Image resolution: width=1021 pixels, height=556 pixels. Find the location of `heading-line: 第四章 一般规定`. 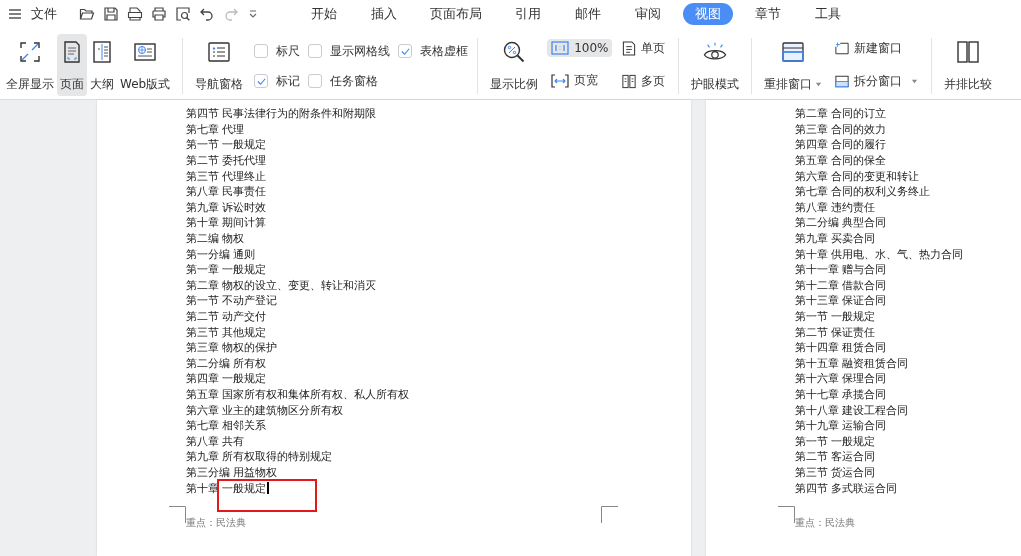

heading-line: 第四章 一般规定 is located at coordinates (226, 379).